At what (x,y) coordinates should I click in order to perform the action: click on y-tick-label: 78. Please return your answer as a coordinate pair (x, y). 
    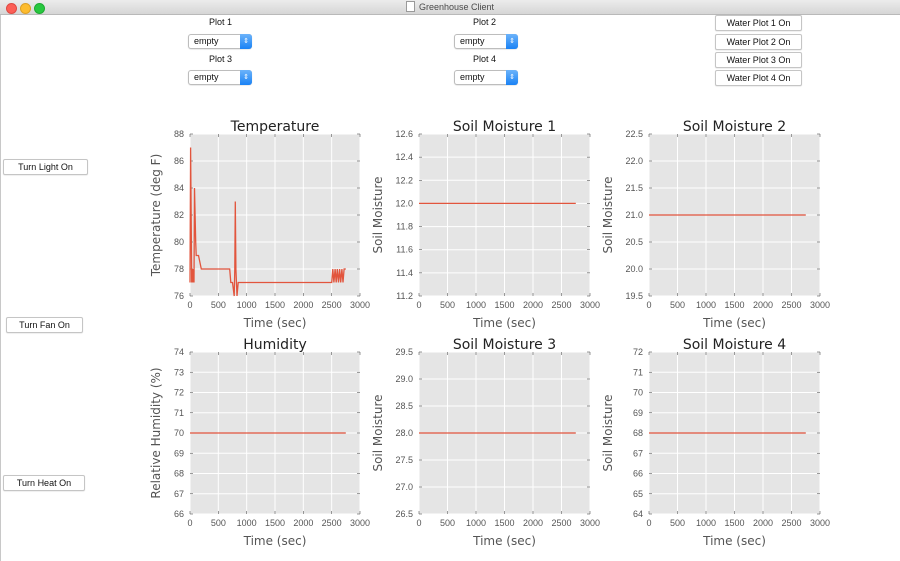
    Looking at the image, I should click on (179, 269).